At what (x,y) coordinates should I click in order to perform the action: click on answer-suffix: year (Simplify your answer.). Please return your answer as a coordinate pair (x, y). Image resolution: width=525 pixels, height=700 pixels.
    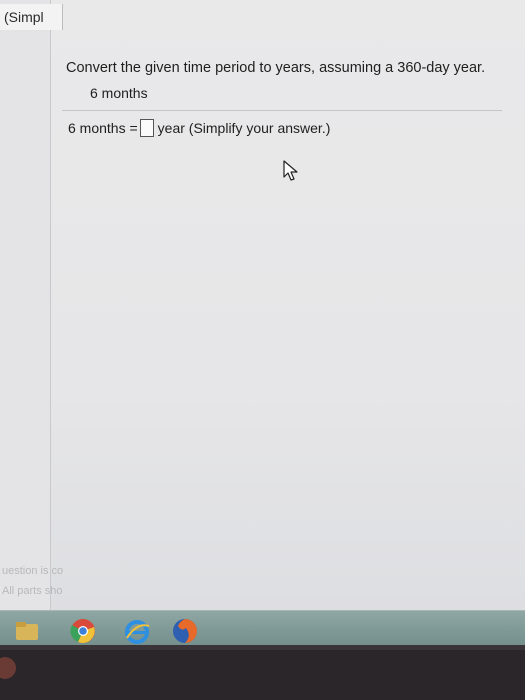
    Looking at the image, I should click on (244, 128).